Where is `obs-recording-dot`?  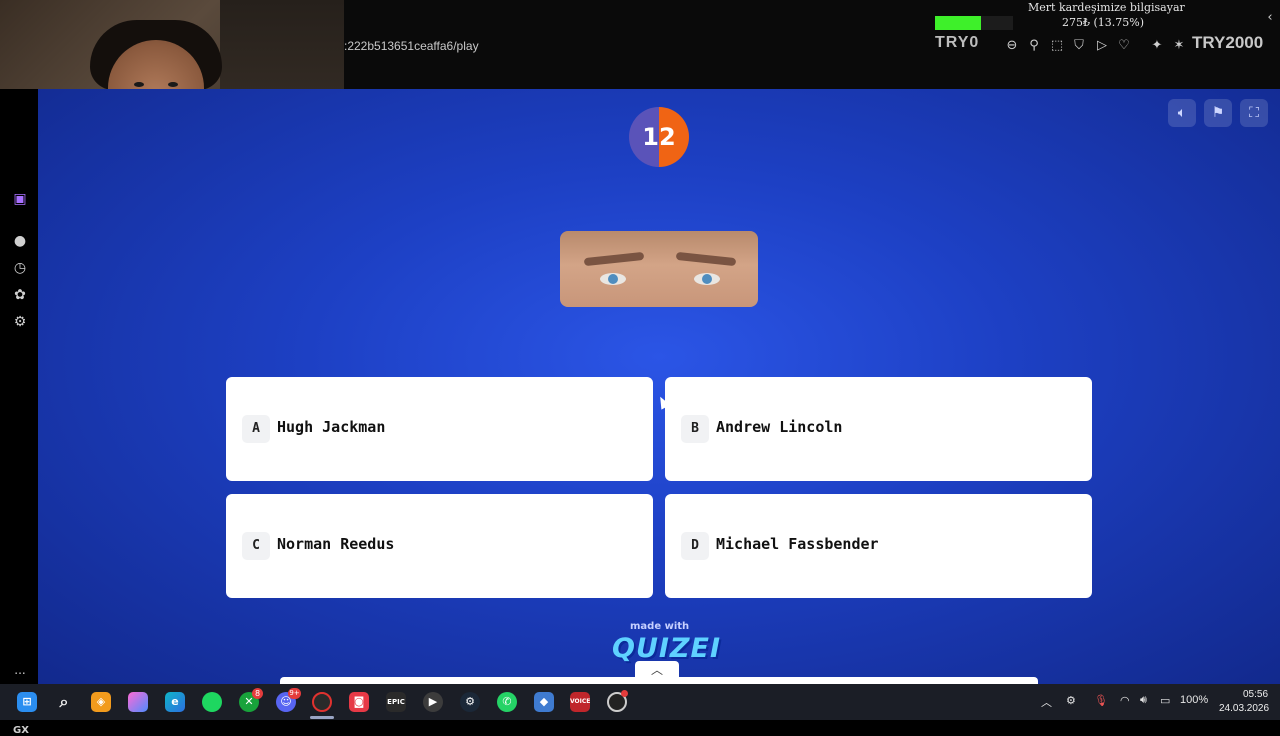
obs-recording-dot is located at coordinates (624, 693).